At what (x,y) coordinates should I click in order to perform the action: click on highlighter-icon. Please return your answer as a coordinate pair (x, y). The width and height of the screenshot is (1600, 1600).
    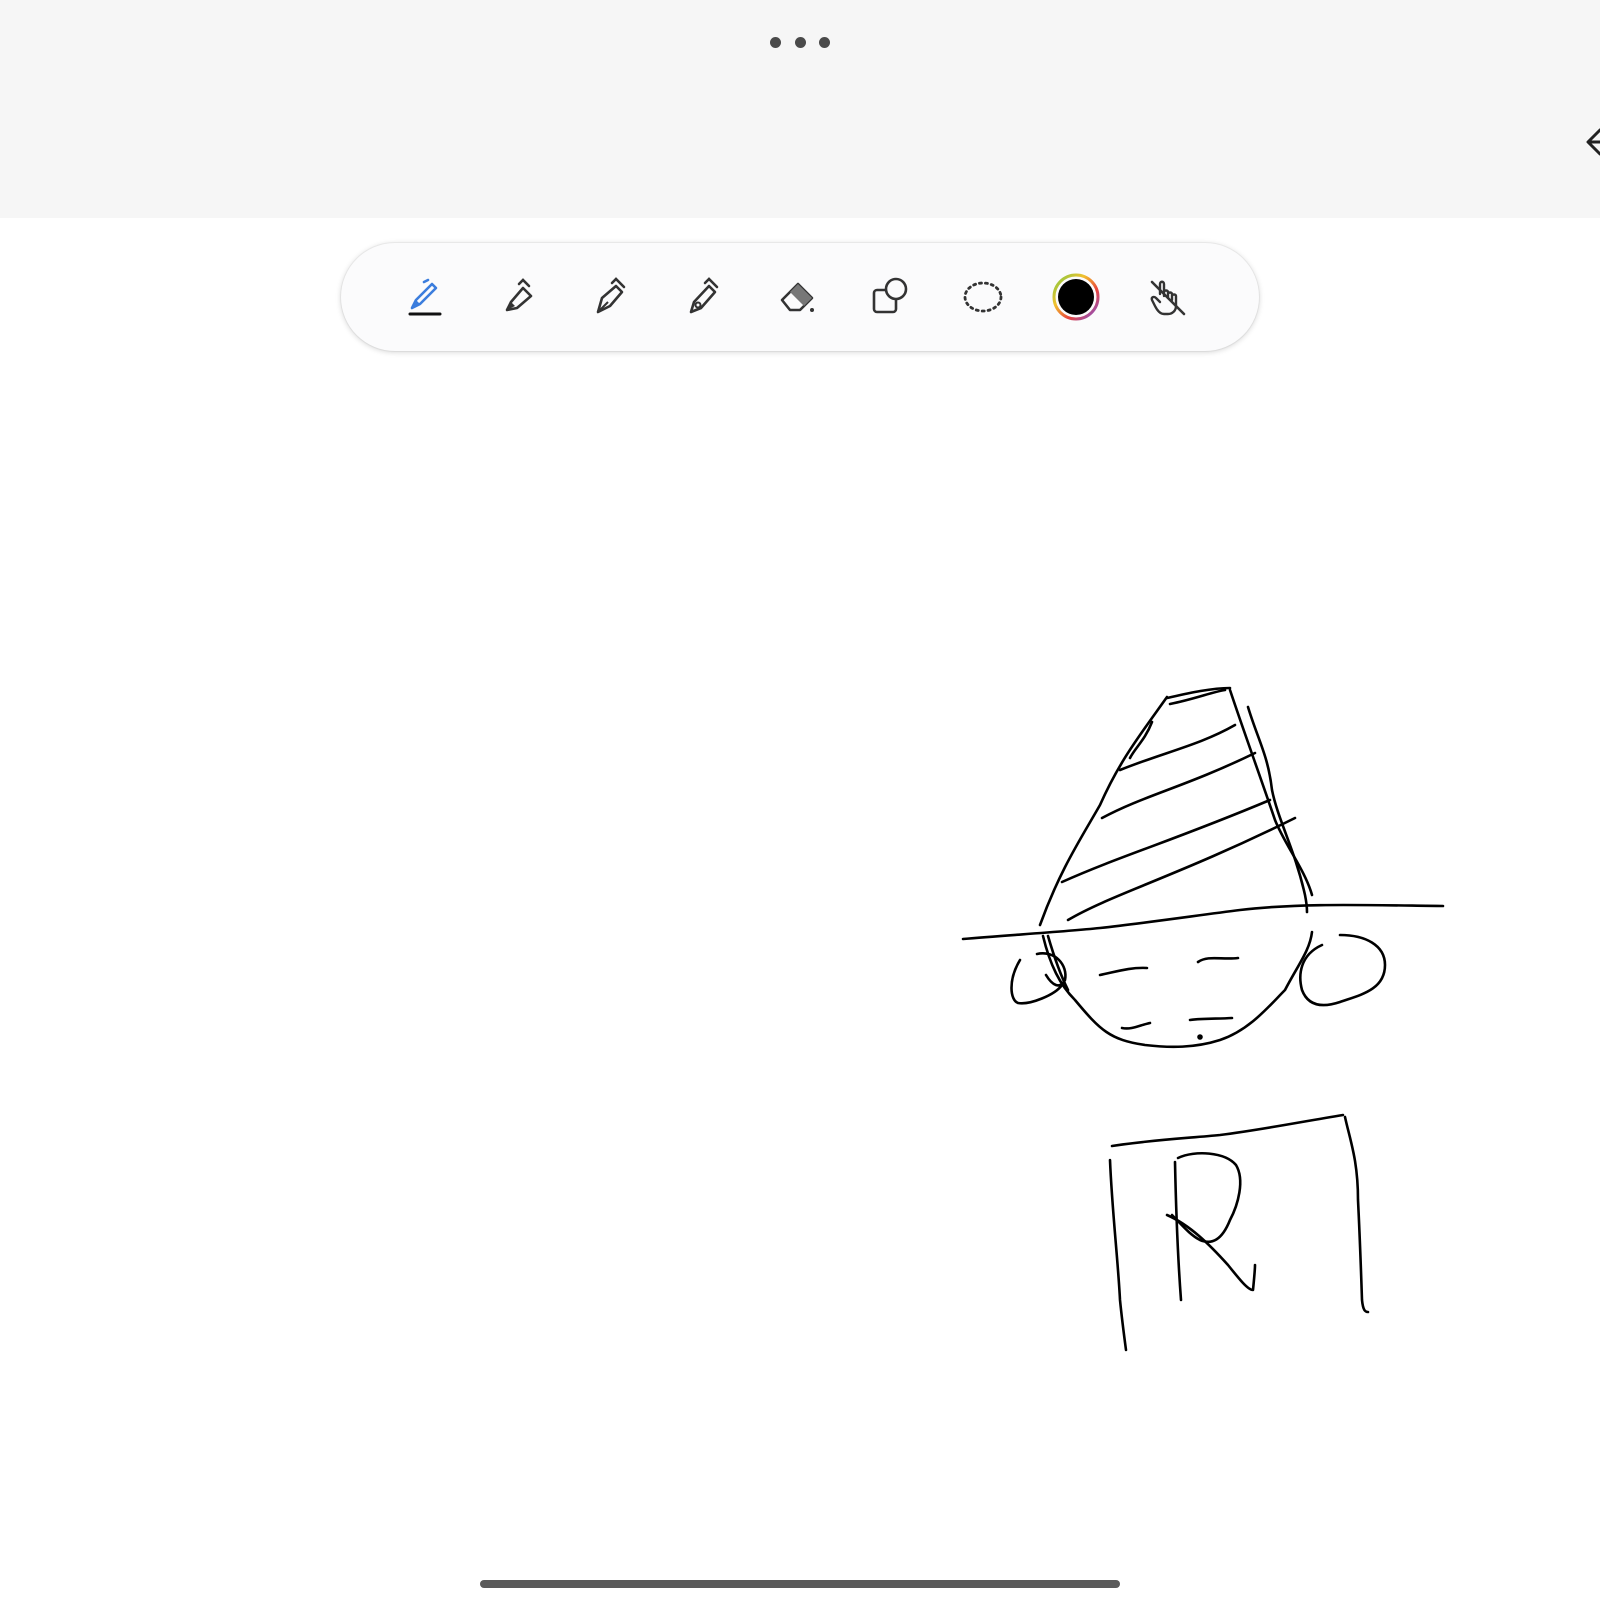
    Looking at the image, I should click on (519, 295).